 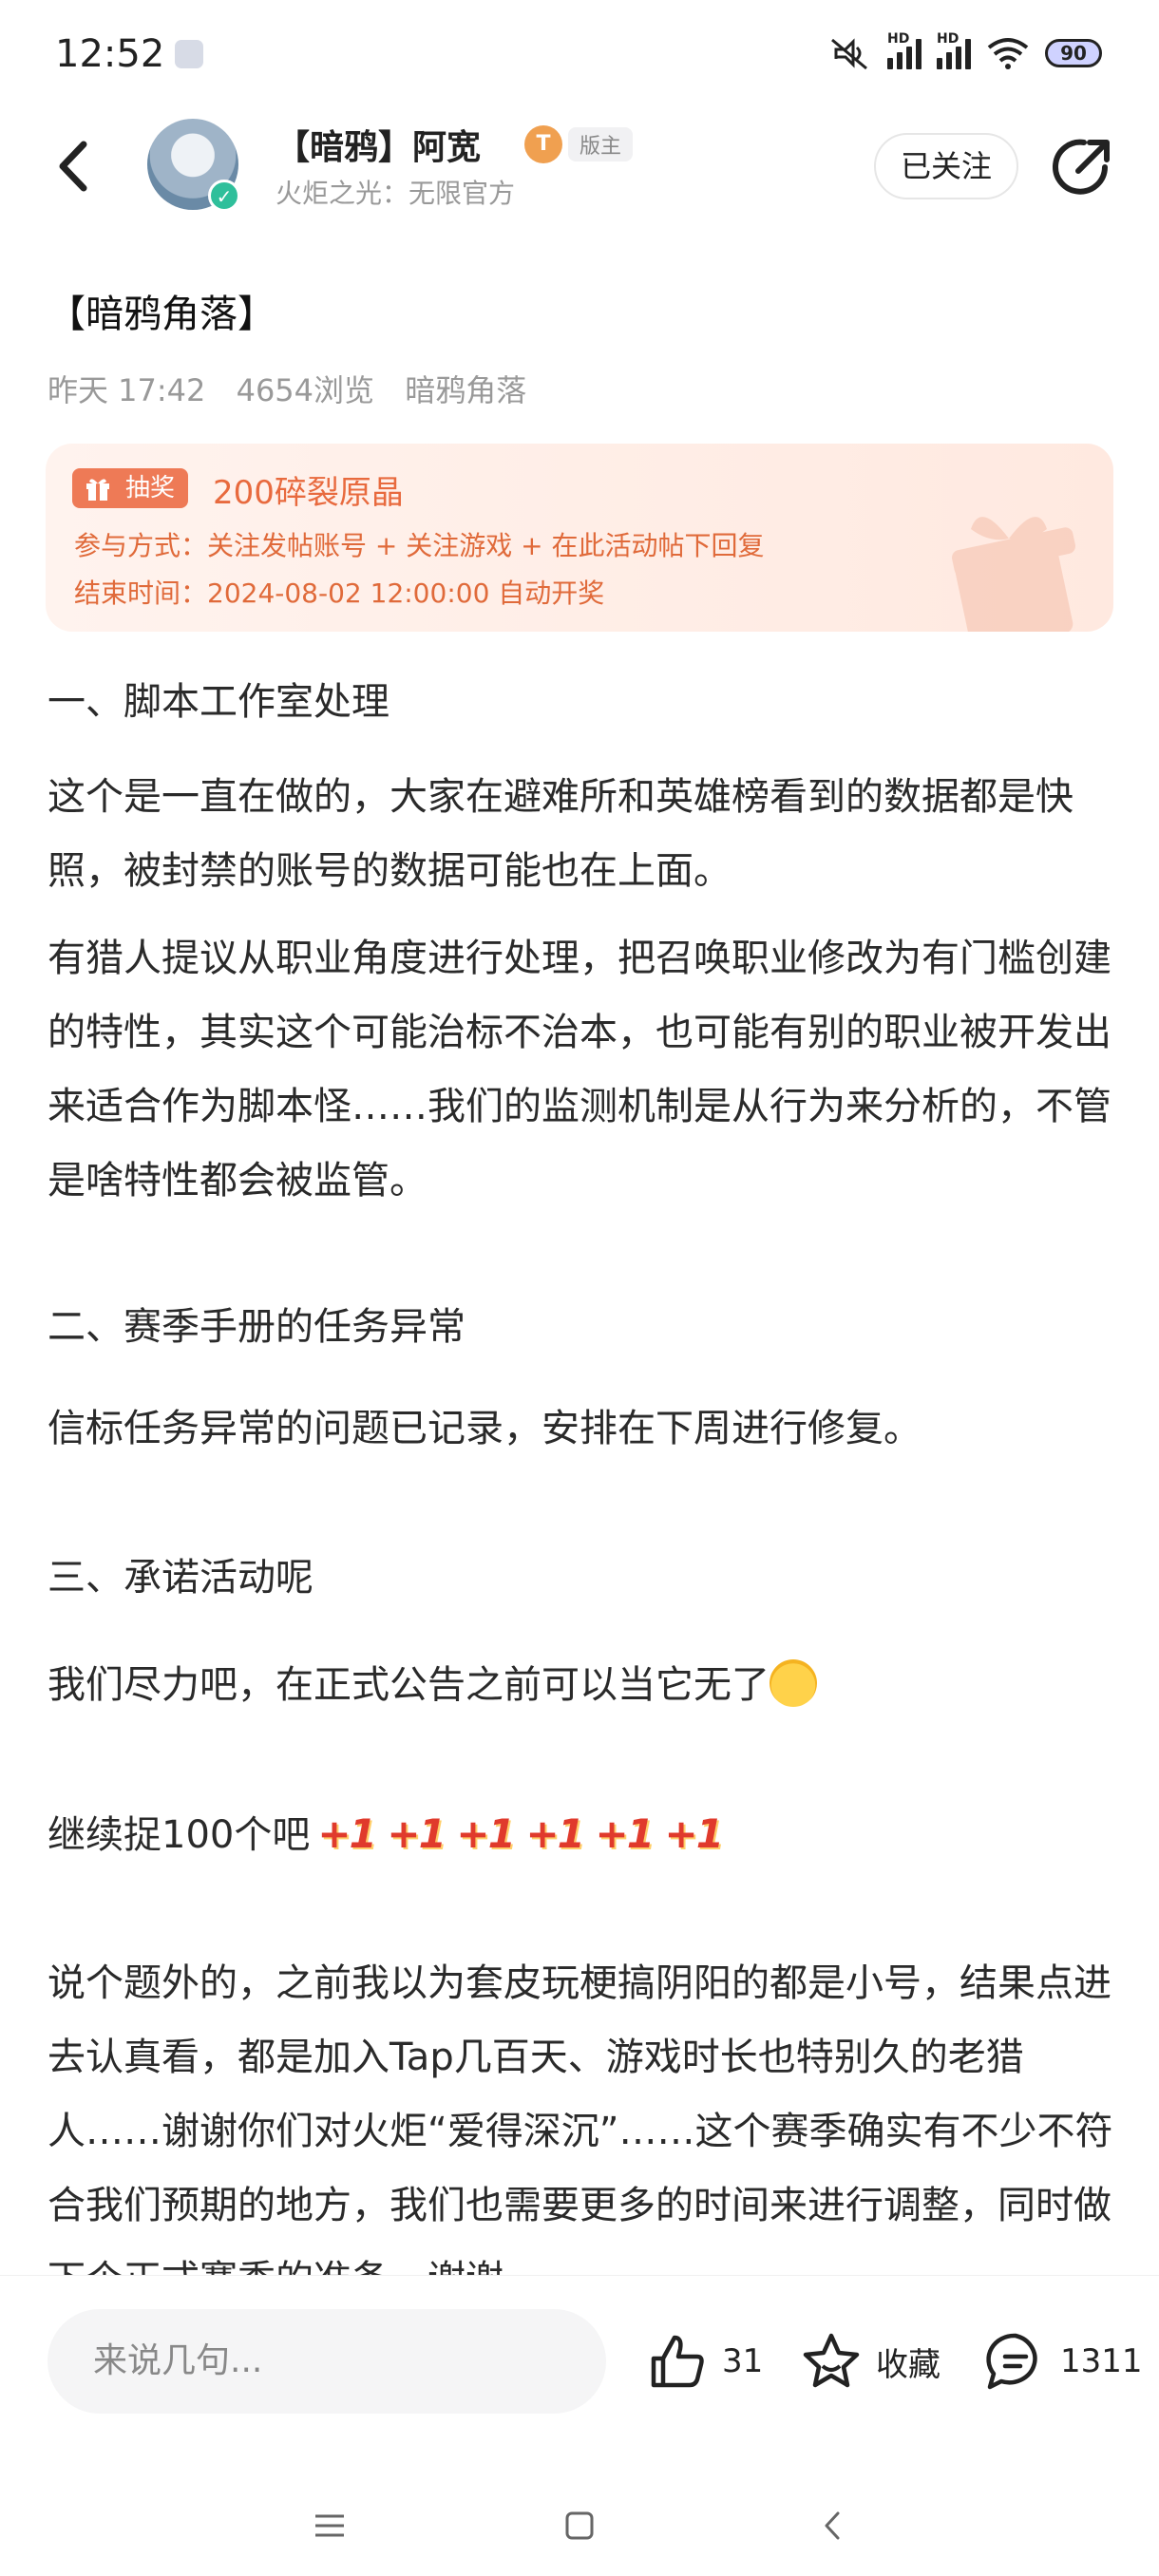 I want to click on post-board: 暗鸦角落, so click(x=465, y=390).